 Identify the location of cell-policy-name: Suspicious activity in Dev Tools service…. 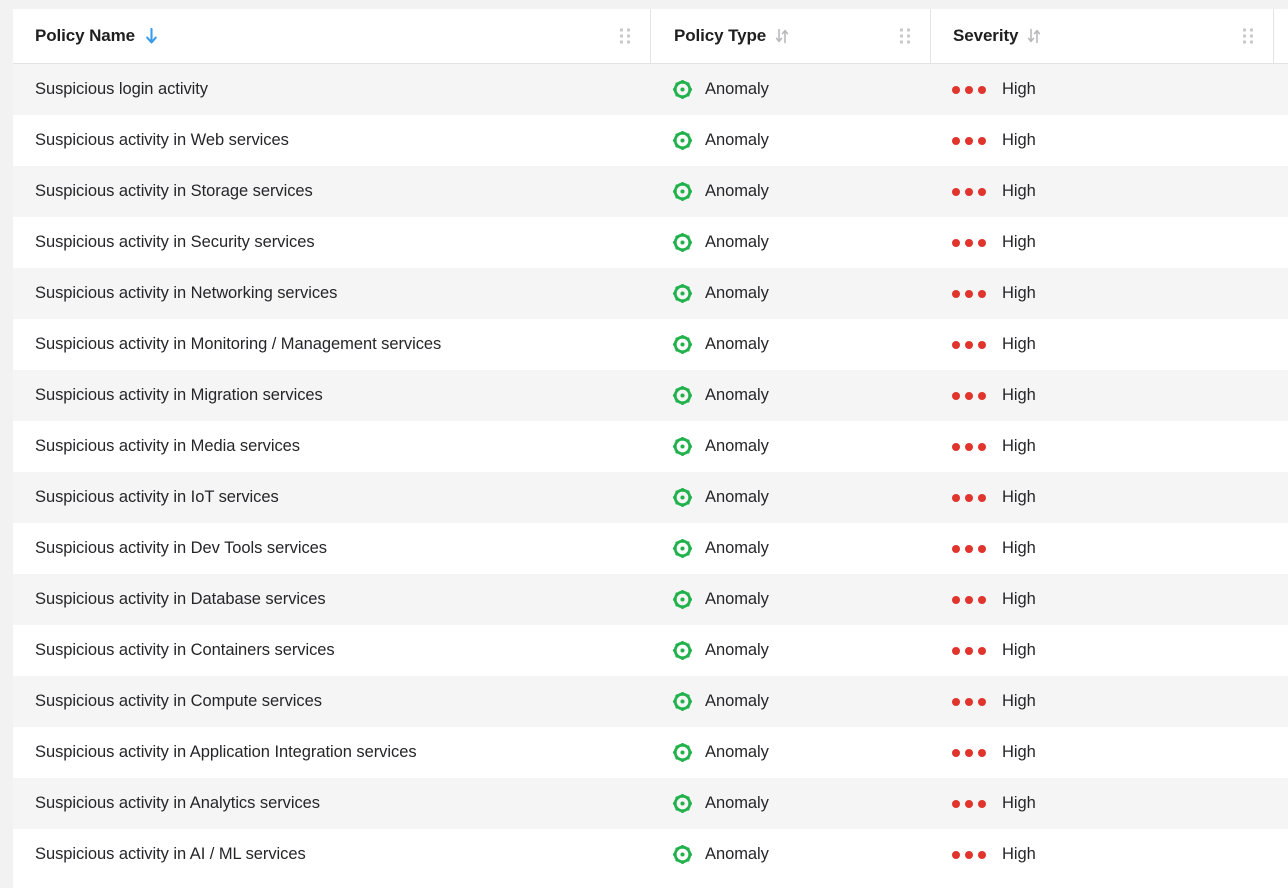
(331, 548).